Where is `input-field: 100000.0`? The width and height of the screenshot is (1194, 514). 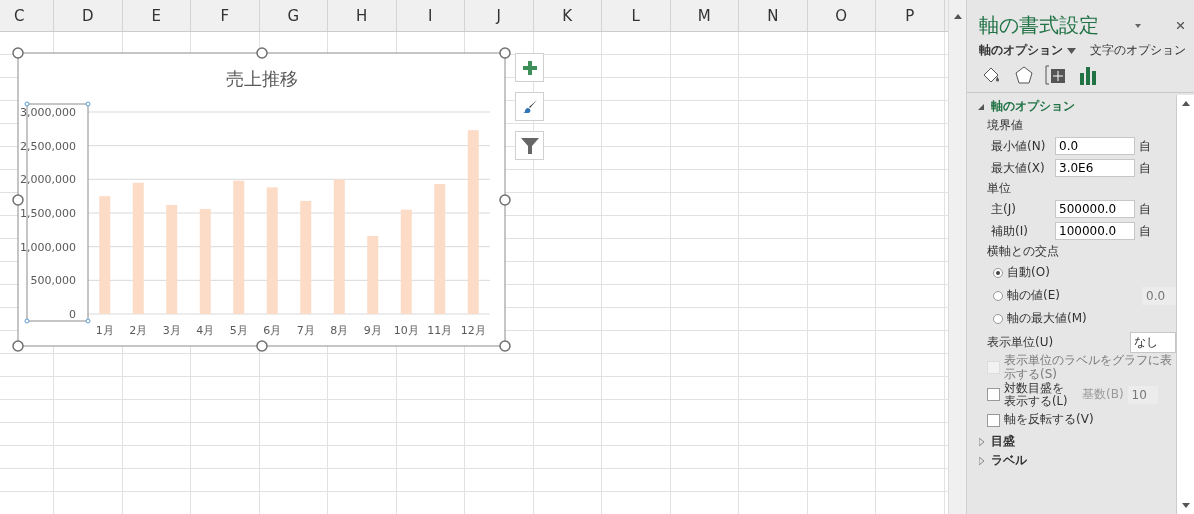
input-field: 100000.0 is located at coordinates (1095, 231).